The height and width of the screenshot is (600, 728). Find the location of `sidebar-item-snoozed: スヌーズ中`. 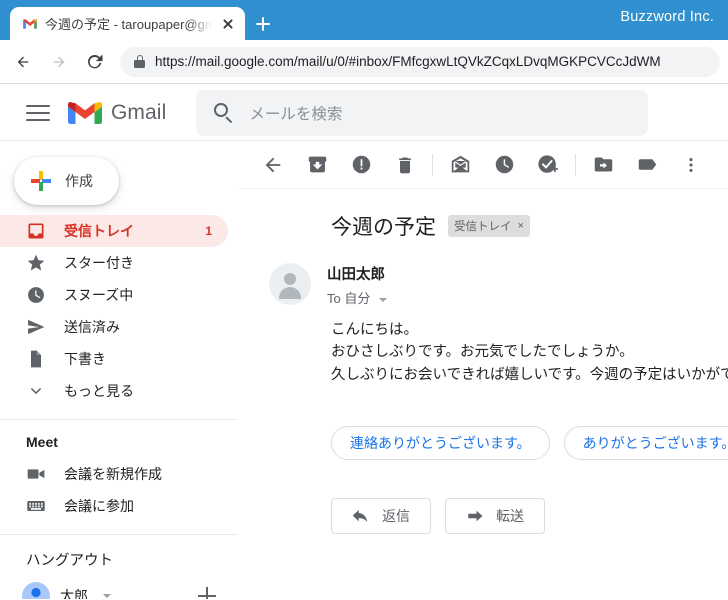

sidebar-item-snoozed: スヌーズ中 is located at coordinates (114, 295).